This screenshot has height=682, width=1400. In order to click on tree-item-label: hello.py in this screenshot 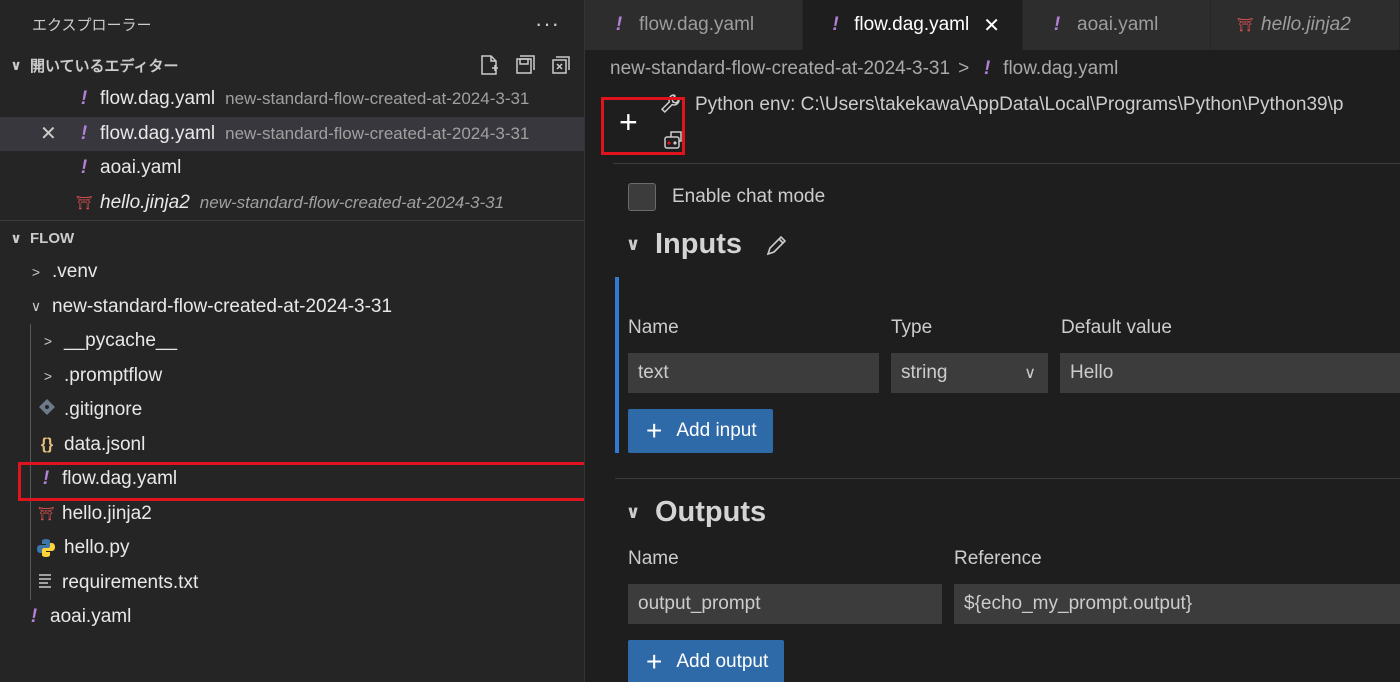, I will do `click(97, 548)`.